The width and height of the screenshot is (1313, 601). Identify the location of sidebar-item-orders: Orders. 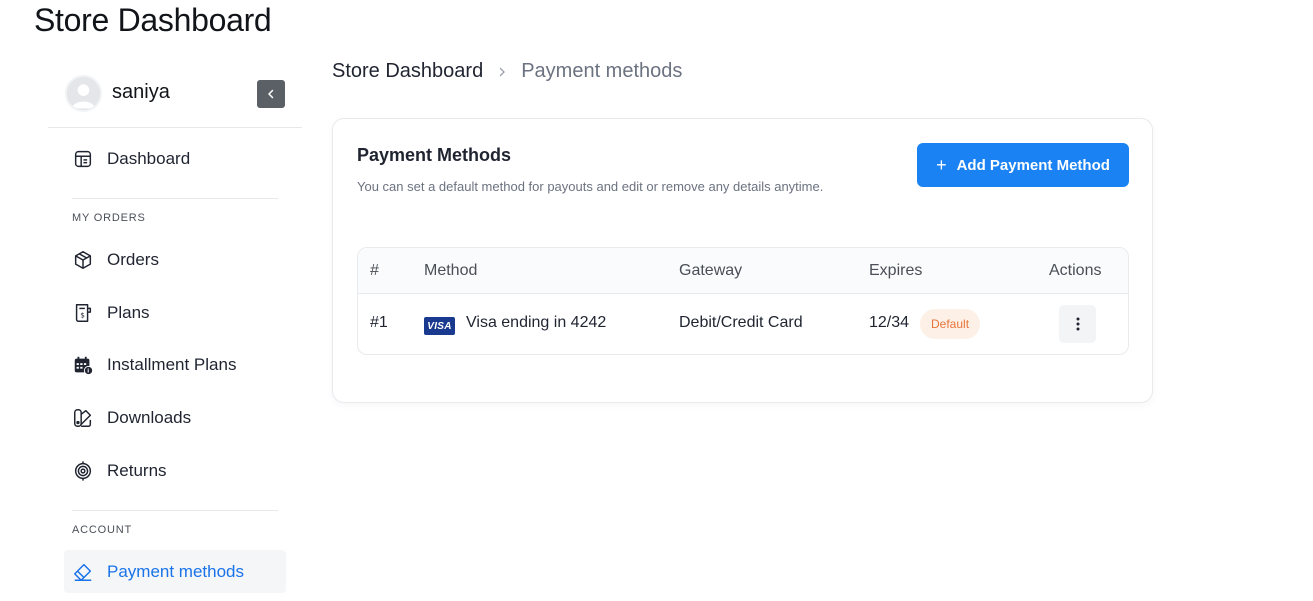
(175, 260).